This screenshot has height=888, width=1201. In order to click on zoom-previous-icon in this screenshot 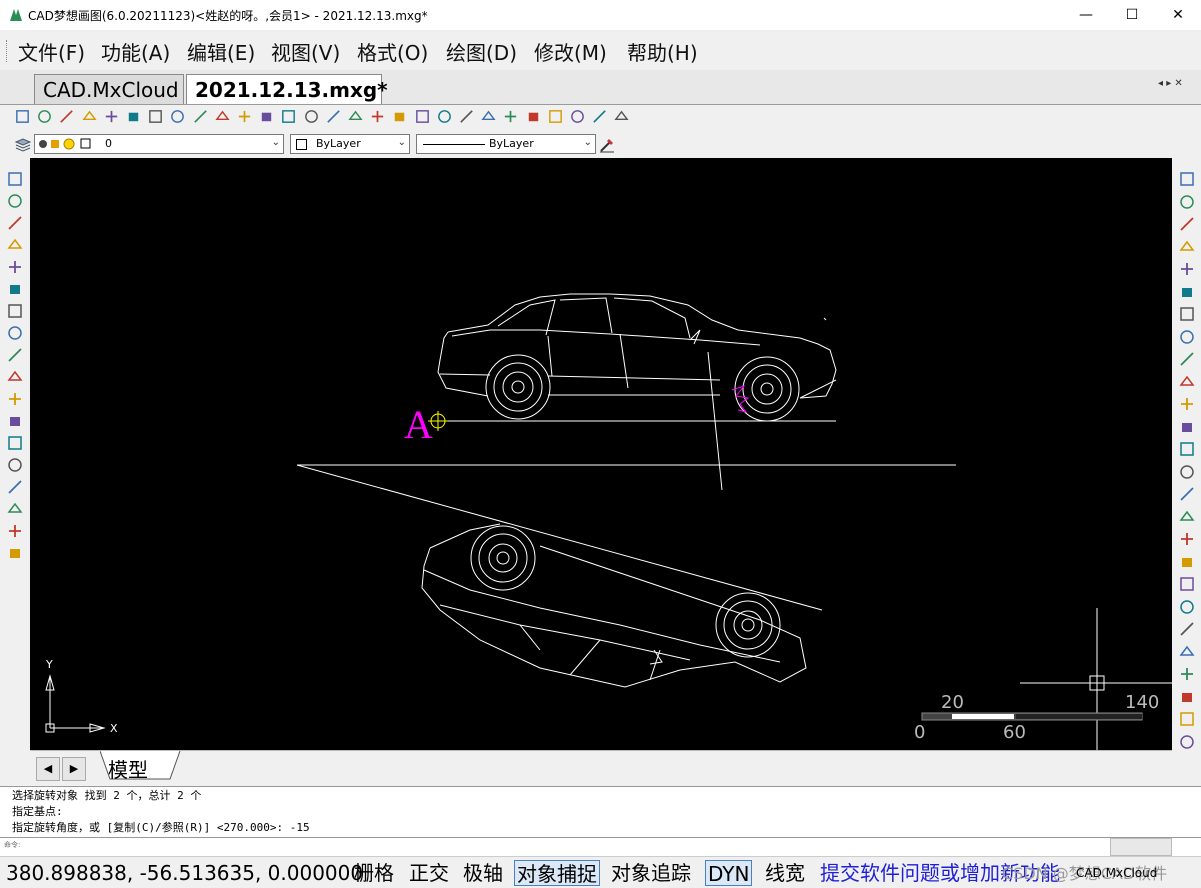, I will do `click(266, 116)`.